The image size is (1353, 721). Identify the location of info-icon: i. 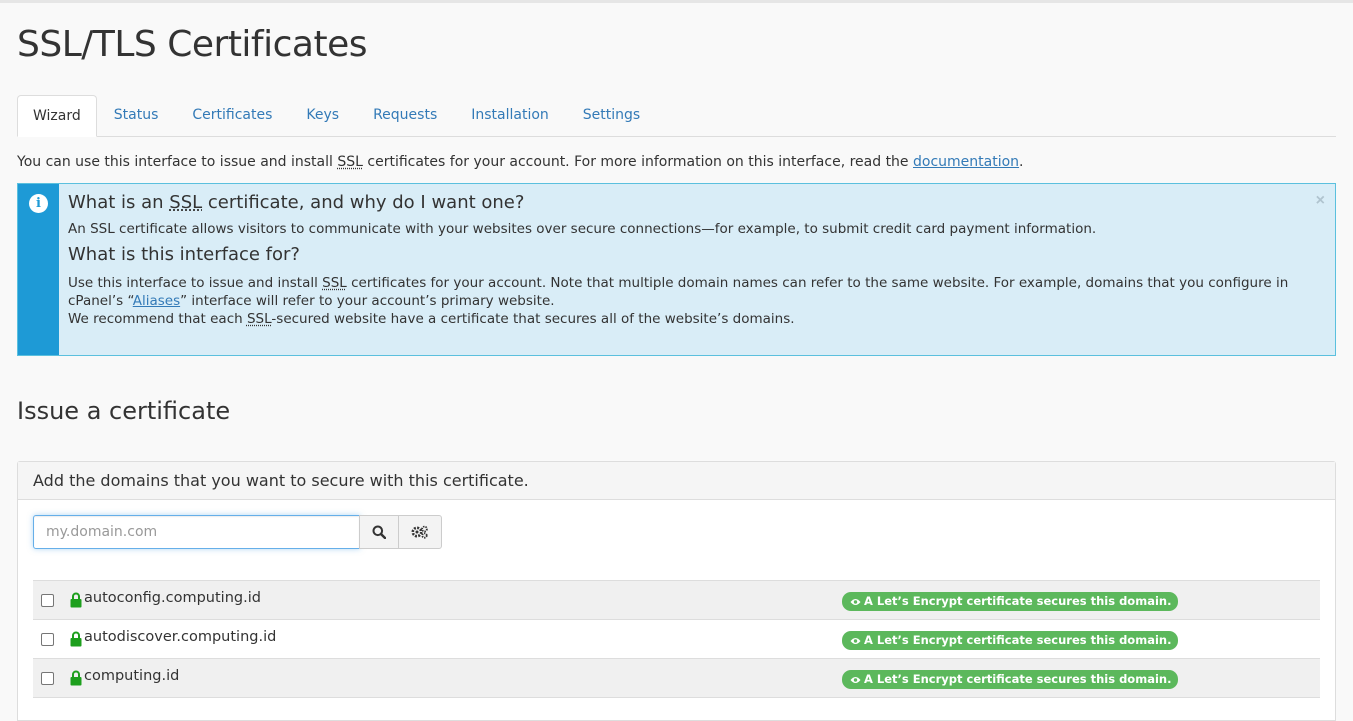
(38, 203).